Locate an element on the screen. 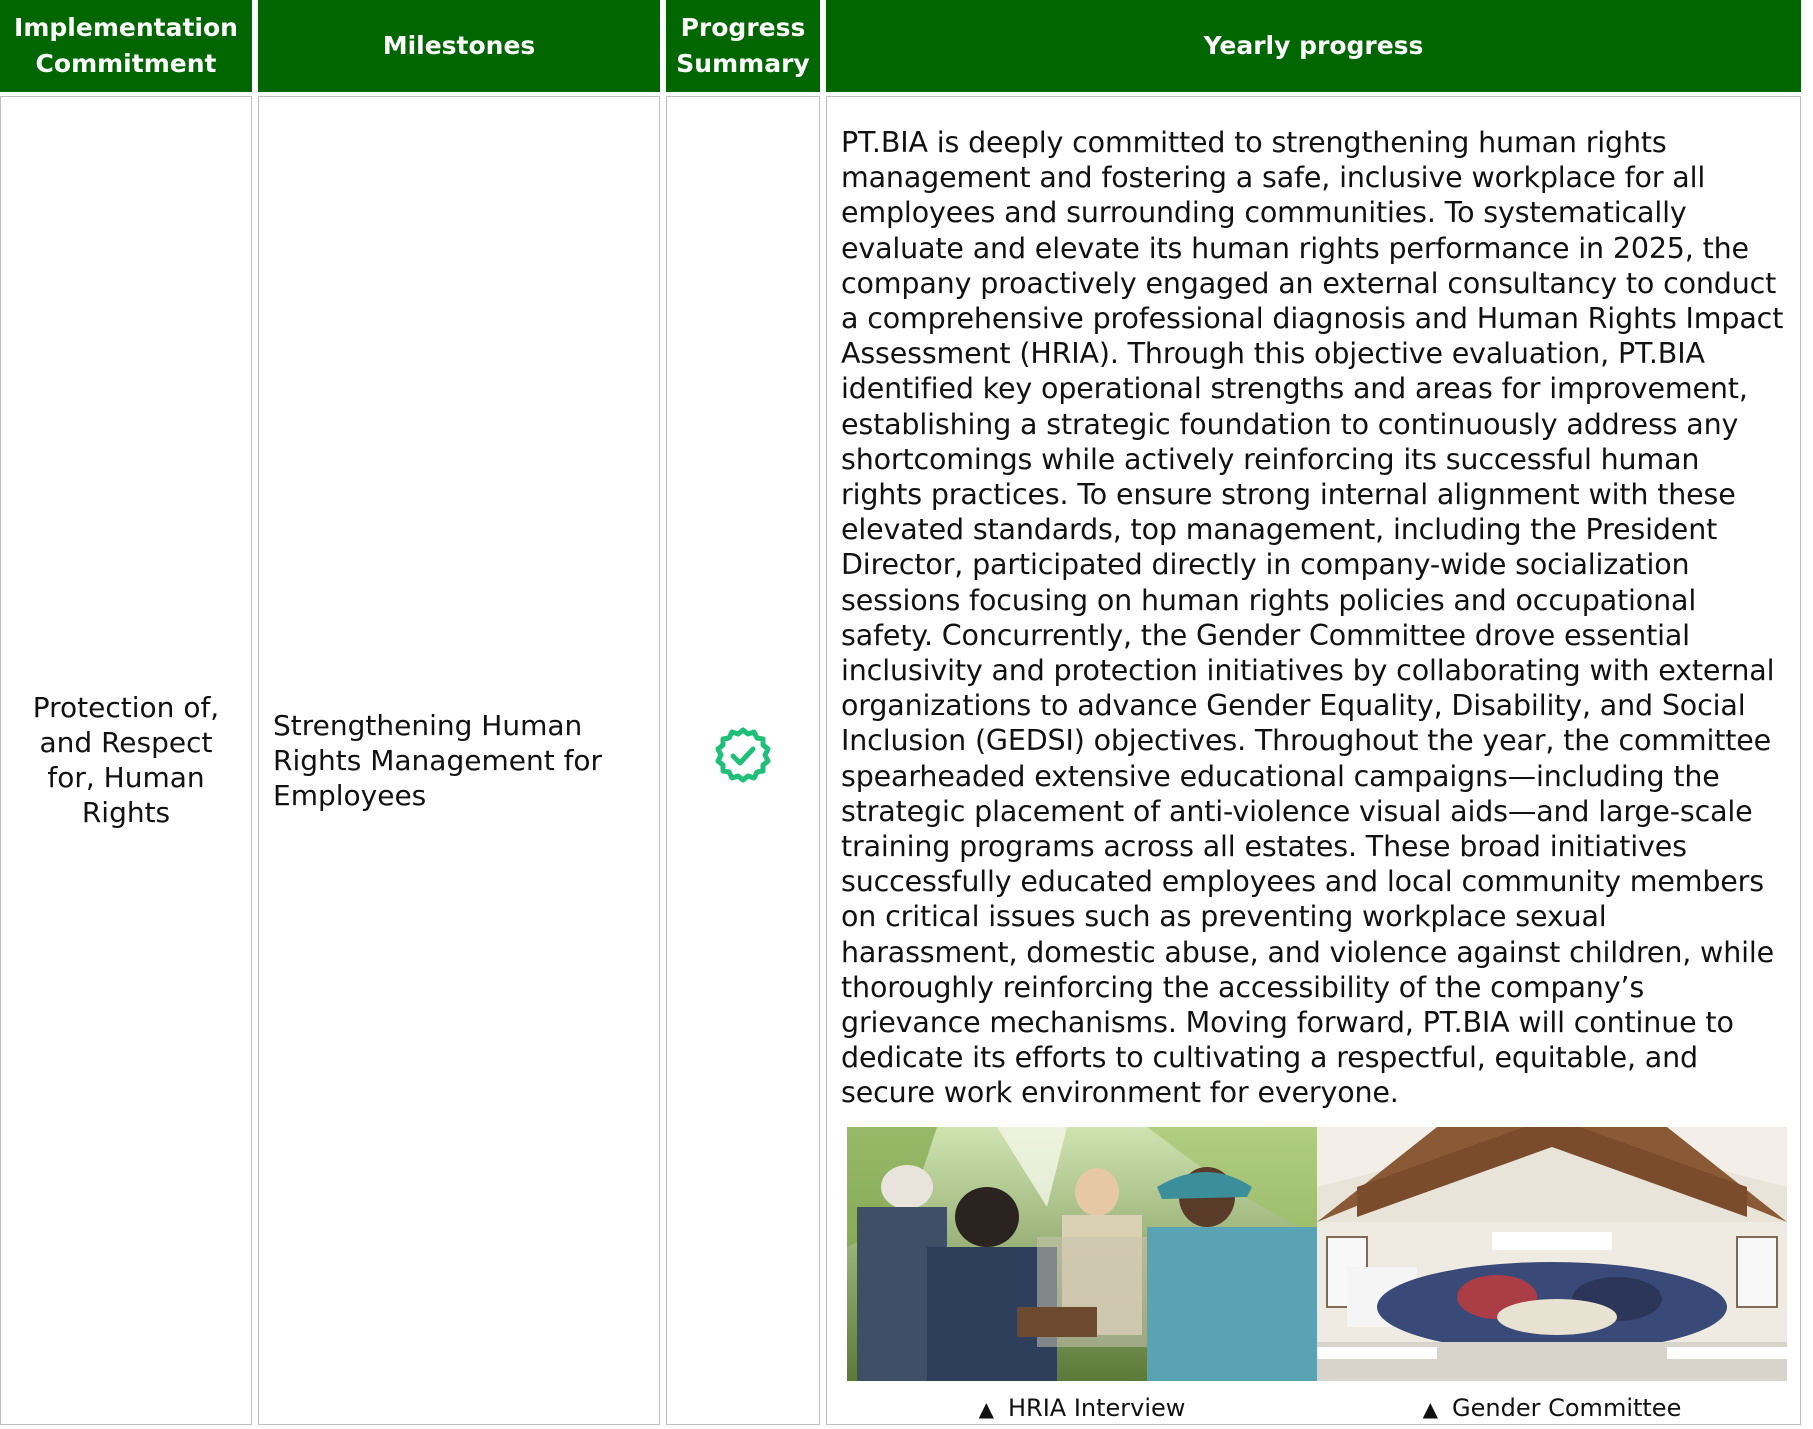 The image size is (1813, 1429). photo-gender-committee: ▲ Gender Committee is located at coordinates (1552, 1275).